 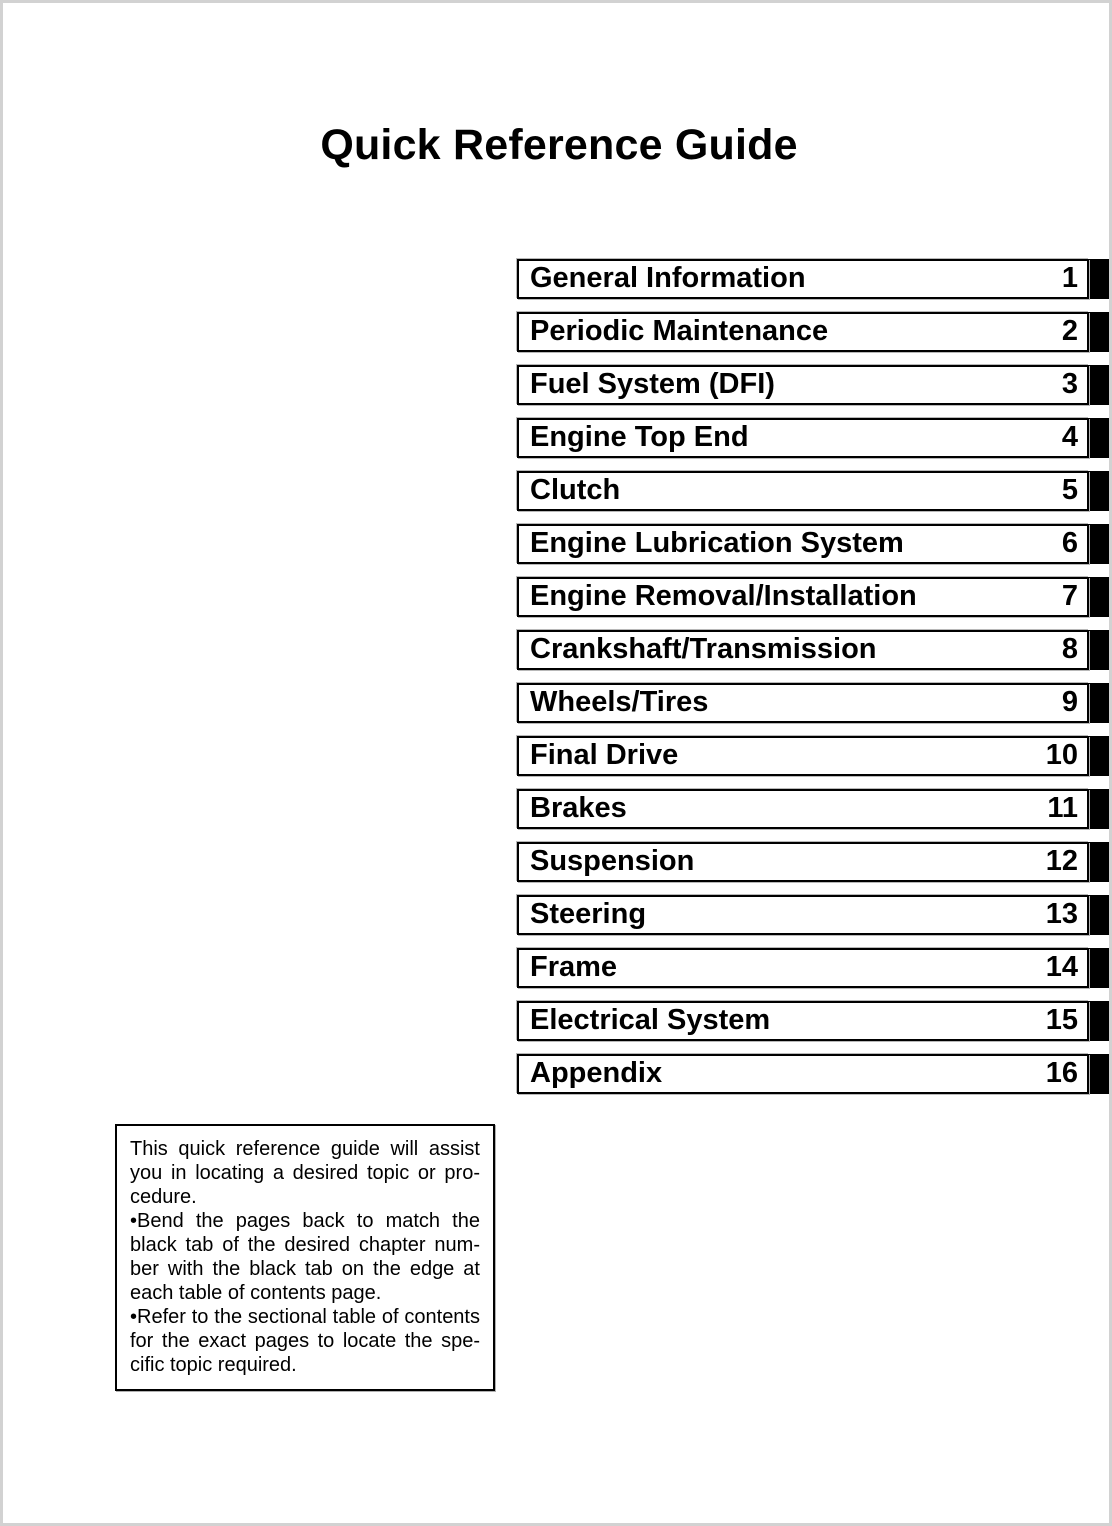 What do you see at coordinates (803, 862) in the screenshot?
I see `chapter-box: Suspension 12` at bounding box center [803, 862].